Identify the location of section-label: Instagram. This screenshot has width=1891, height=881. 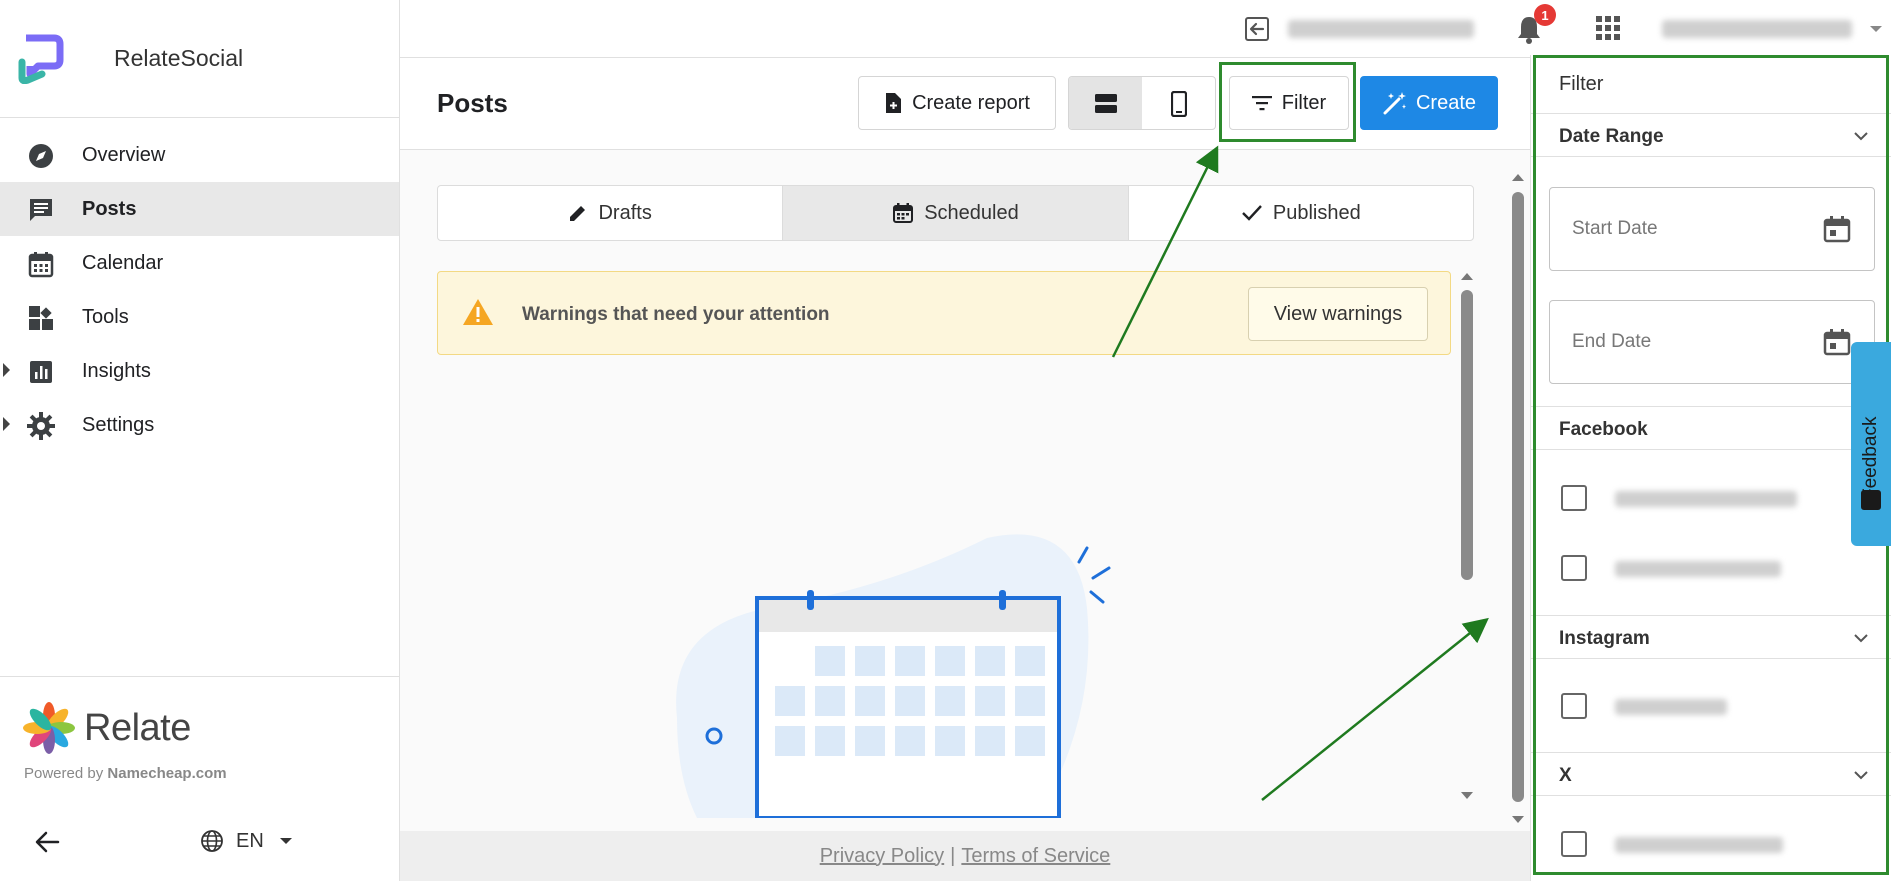
(1604, 638).